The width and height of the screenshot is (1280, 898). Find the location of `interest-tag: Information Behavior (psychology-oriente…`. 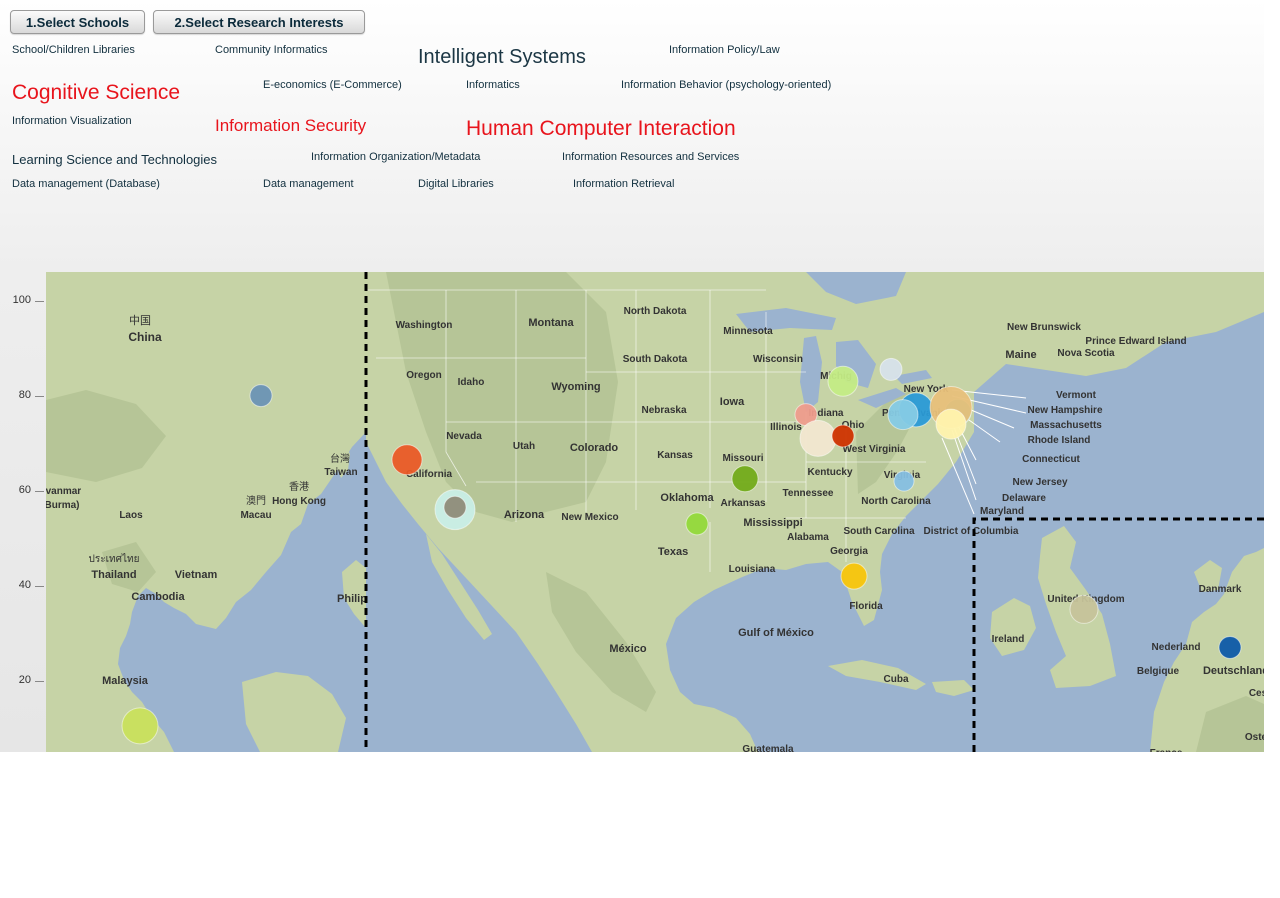

interest-tag: Information Behavior (psychology-oriente… is located at coordinates (726, 85).